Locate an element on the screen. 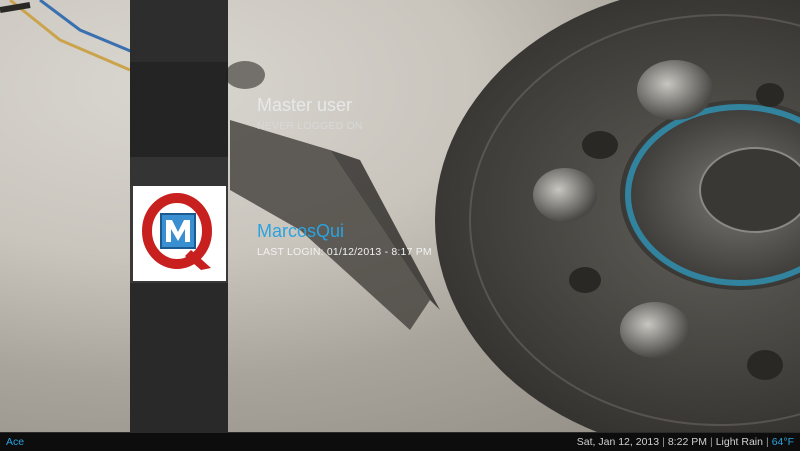  user-avatar is located at coordinates (179, 233).